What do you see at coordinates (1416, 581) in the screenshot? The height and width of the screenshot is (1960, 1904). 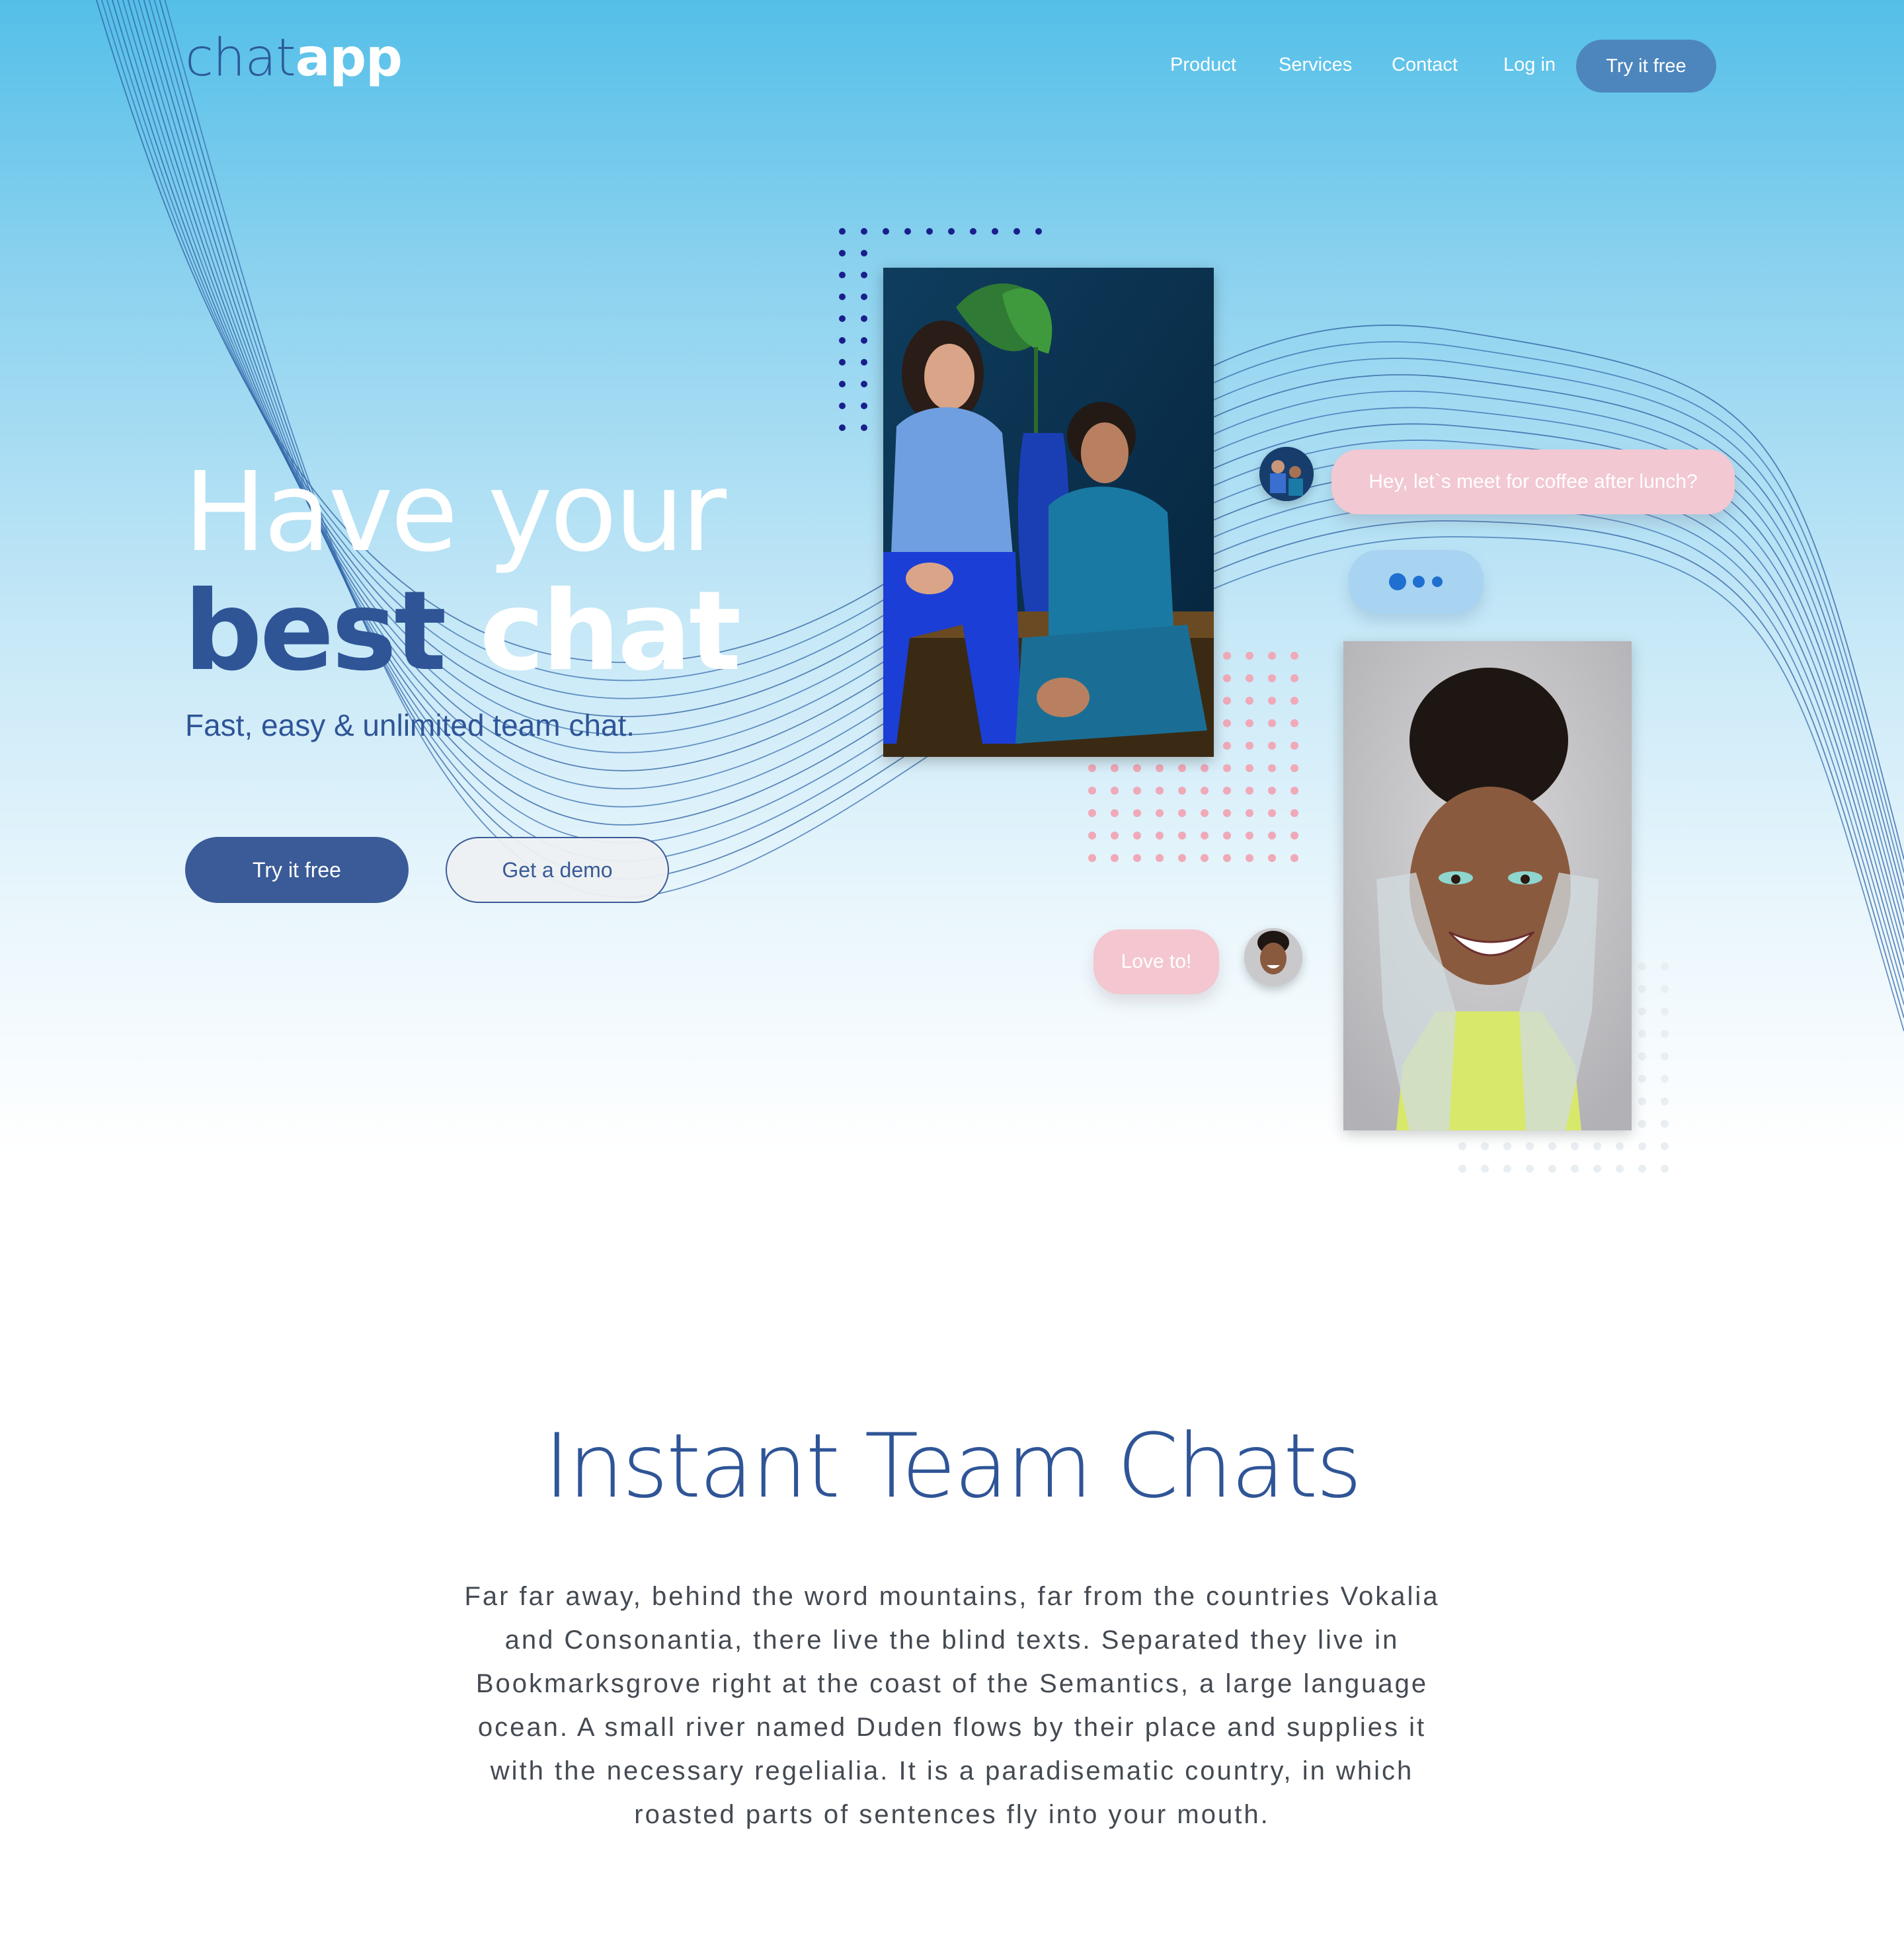 I see `typing-indicator-bubble` at bounding box center [1416, 581].